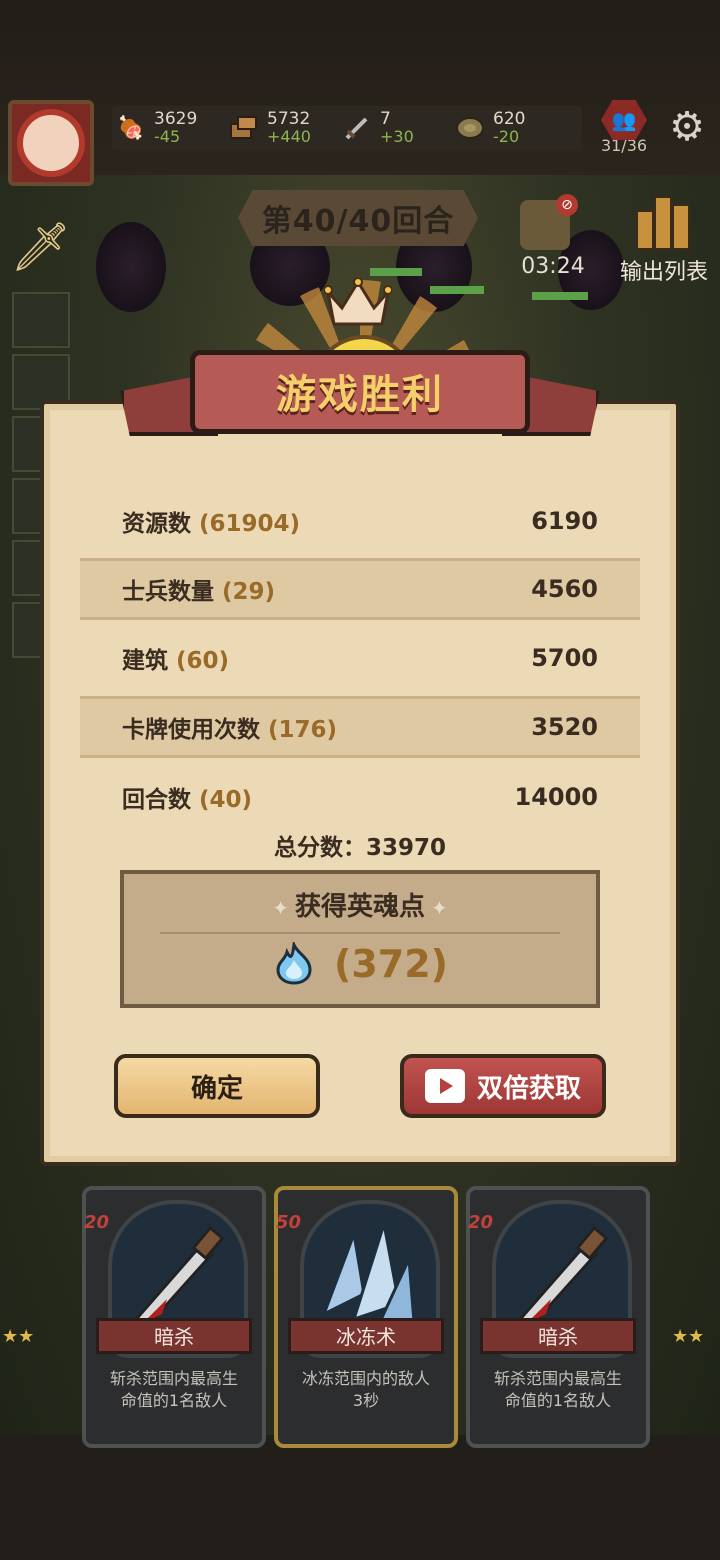  I want to click on disabled-icon: ⊘, so click(567, 205).